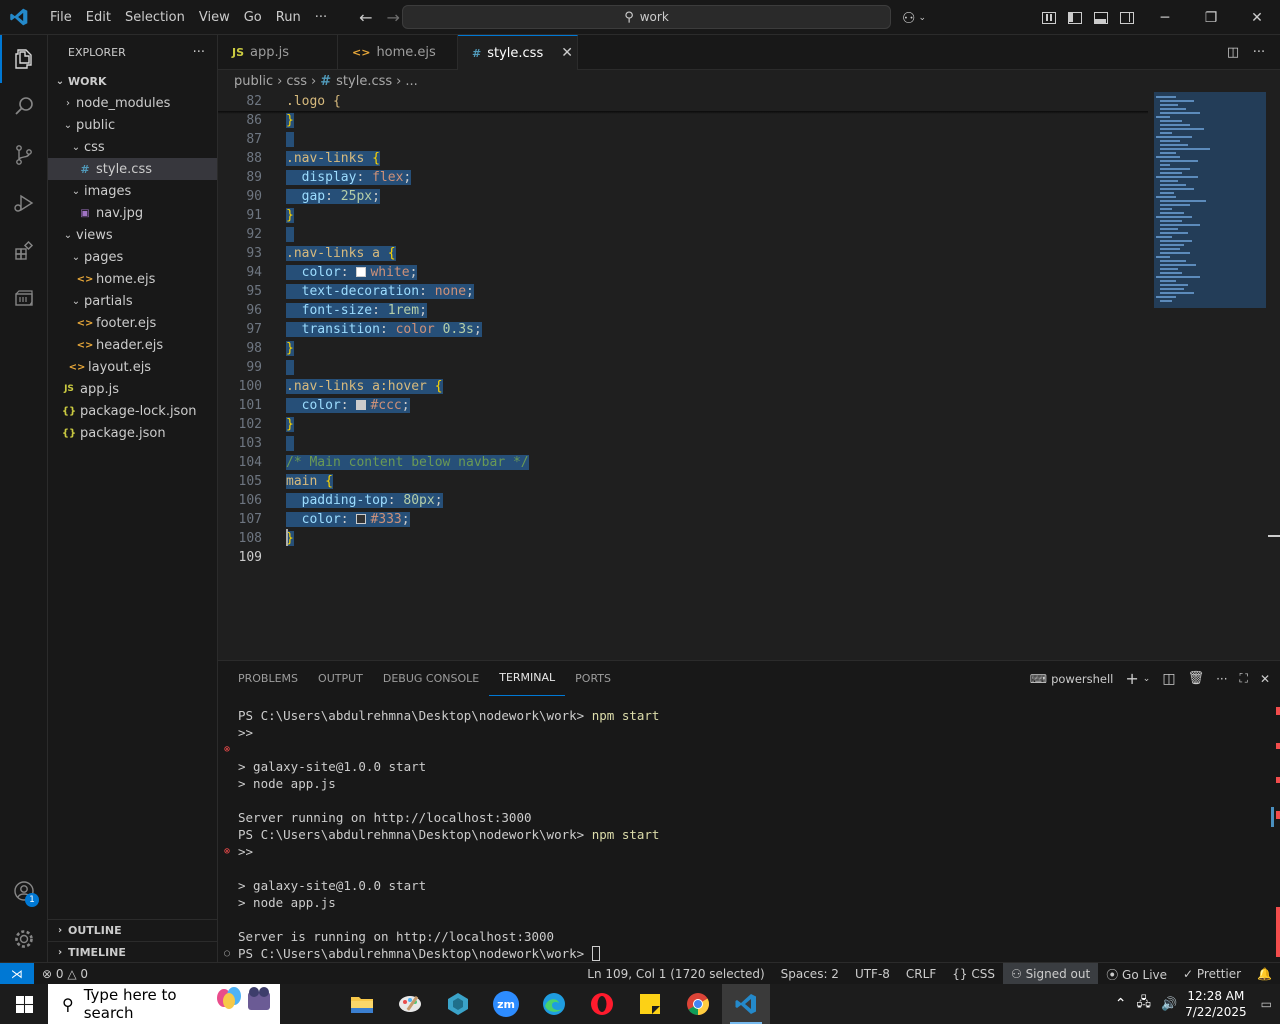  Describe the element at coordinates (133, 952) in the screenshot. I see `timeline-section: › TIMELINE` at that location.